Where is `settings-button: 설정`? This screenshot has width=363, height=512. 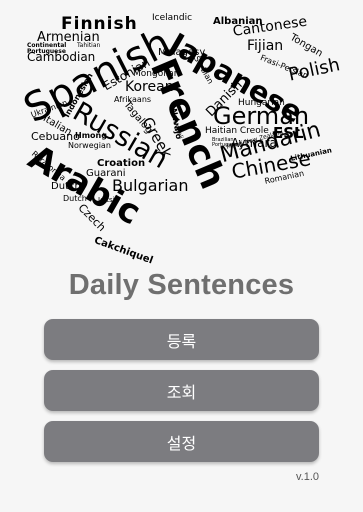
settings-button: 설정 is located at coordinates (181, 441).